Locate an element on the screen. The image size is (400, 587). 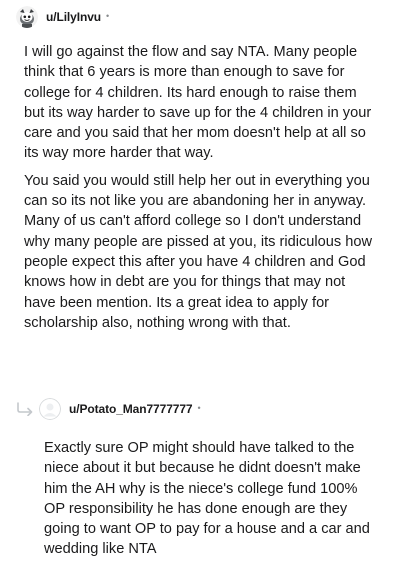
snoo-avatar-icon is located at coordinates (27, 17).